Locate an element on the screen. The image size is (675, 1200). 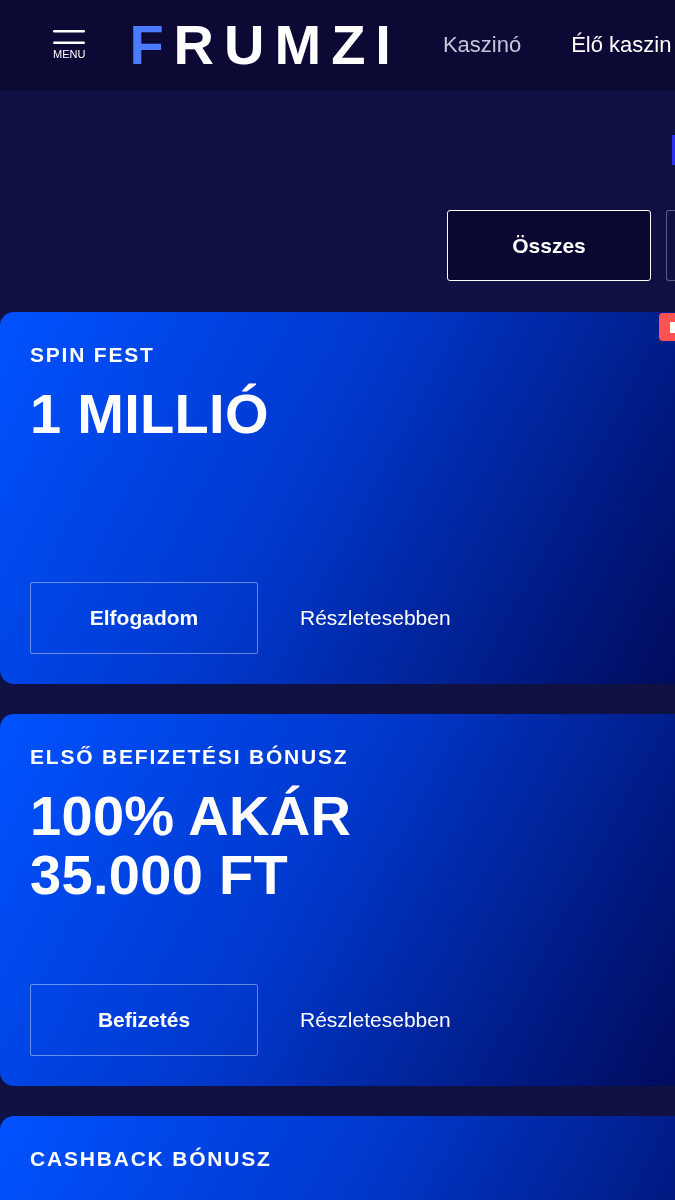
logo: F RUMZI is located at coordinates (265, 45).